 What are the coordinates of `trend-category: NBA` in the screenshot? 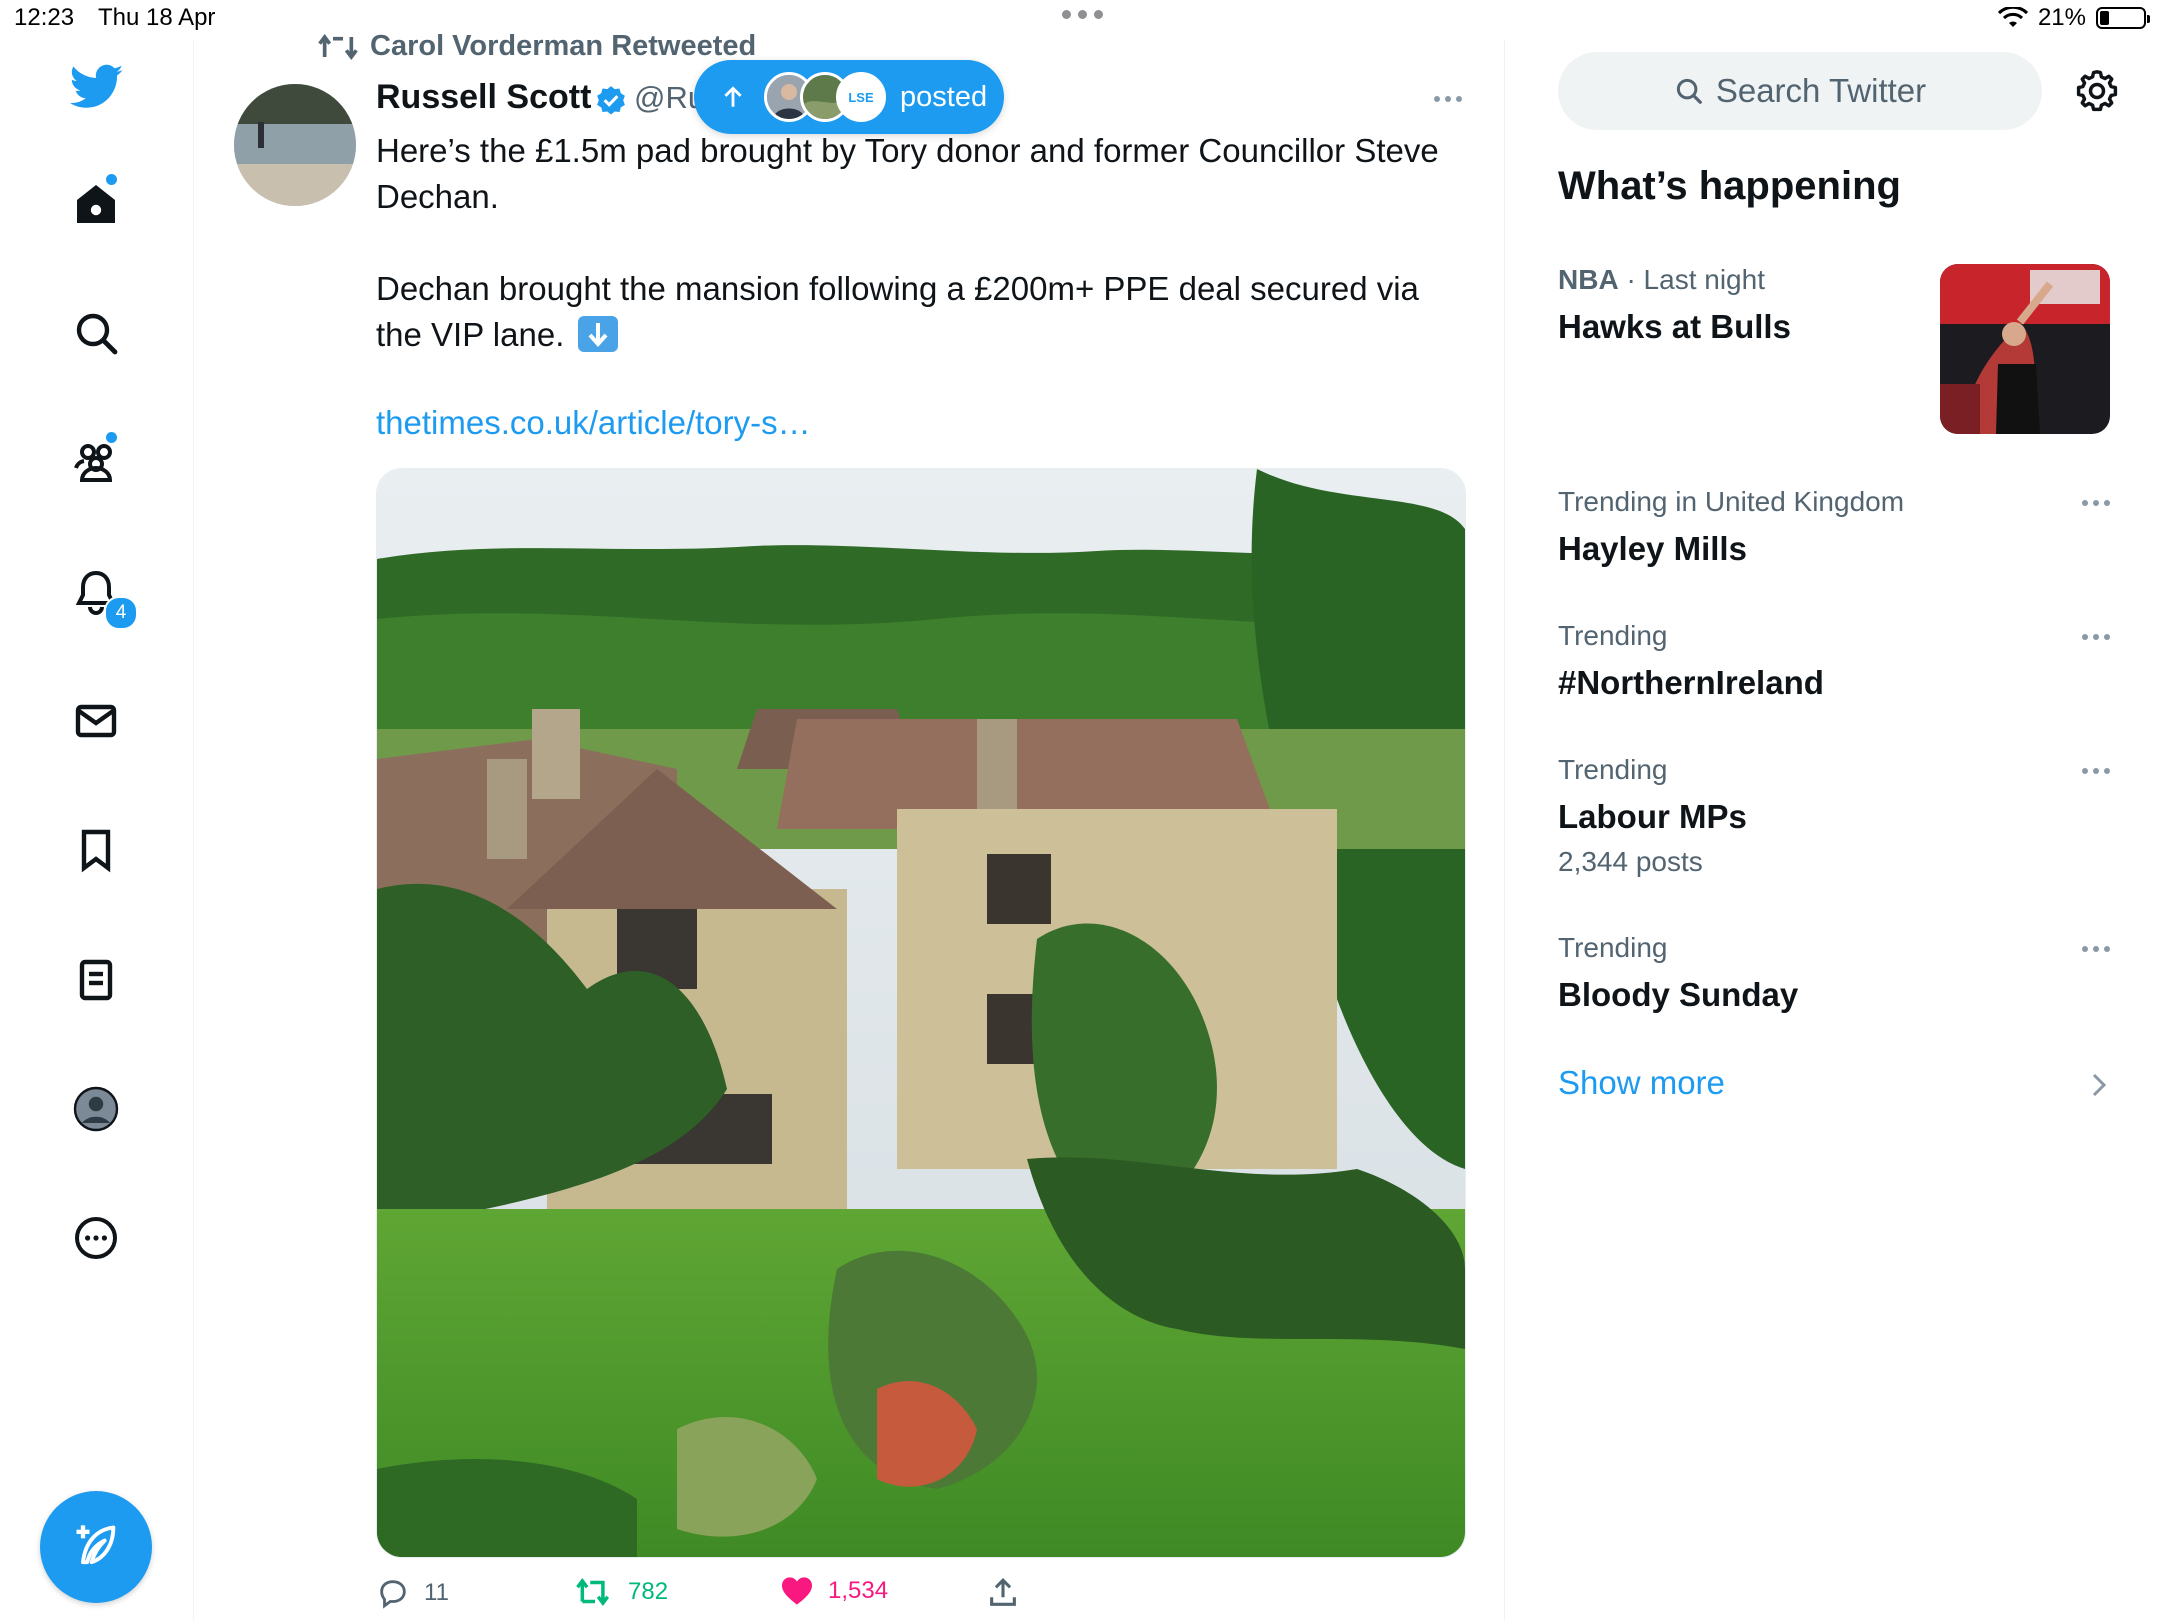 It's located at (1588, 279).